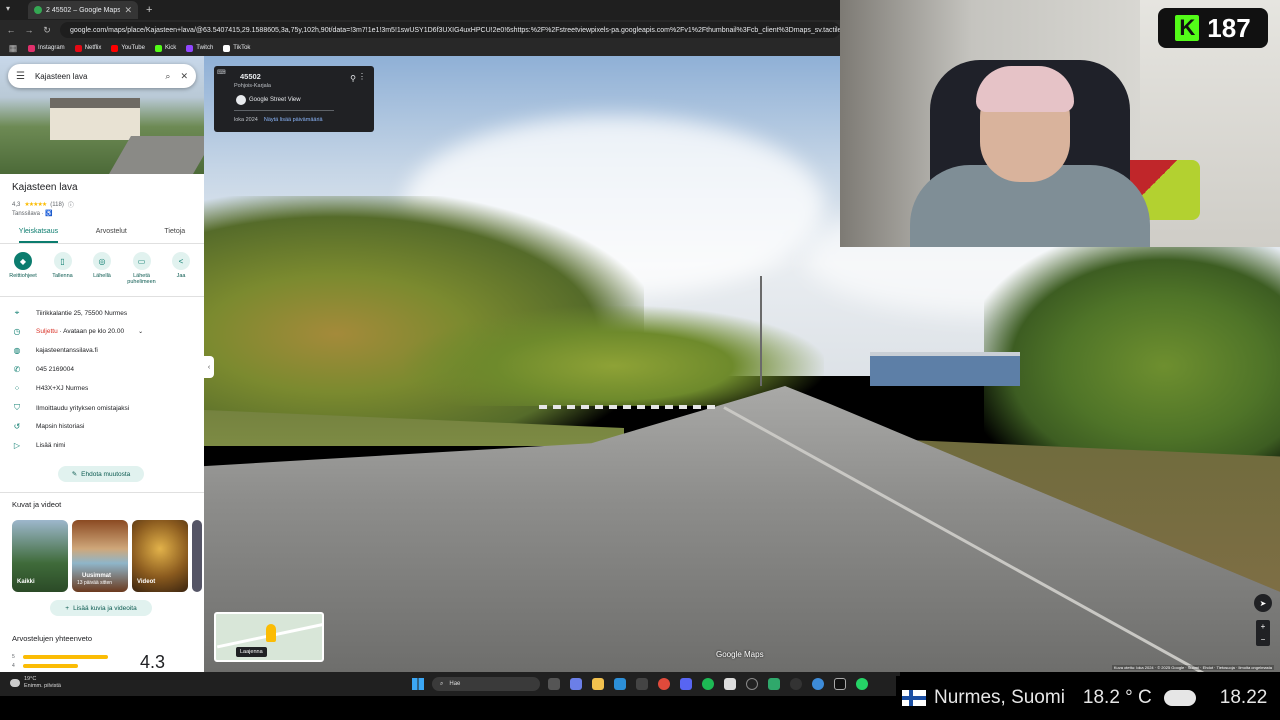 This screenshot has width=1280, height=720. Describe the element at coordinates (740, 654) in the screenshot. I see `google-maps-logo: Google Maps` at that location.